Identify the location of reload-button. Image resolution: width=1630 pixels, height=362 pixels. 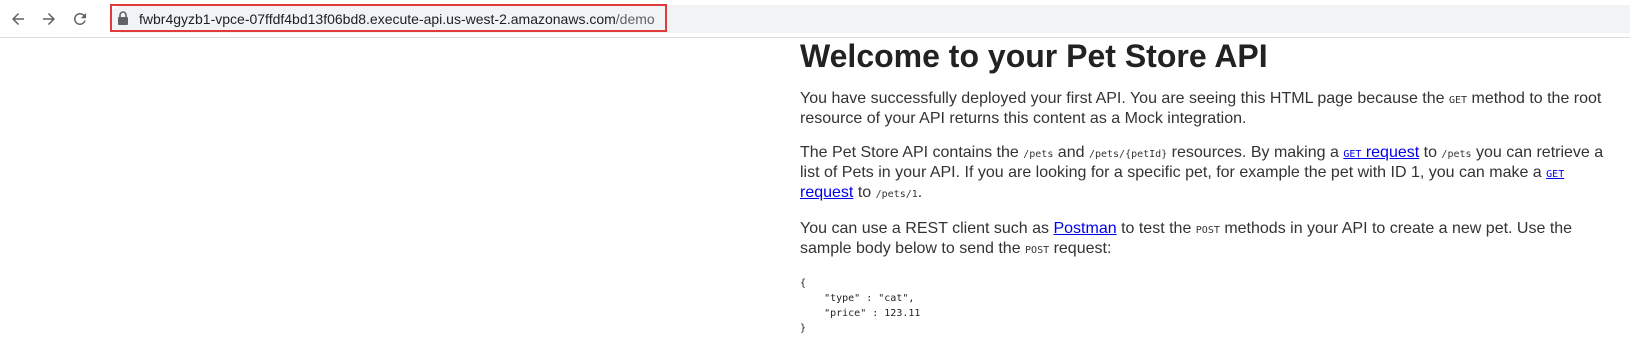
(80, 19).